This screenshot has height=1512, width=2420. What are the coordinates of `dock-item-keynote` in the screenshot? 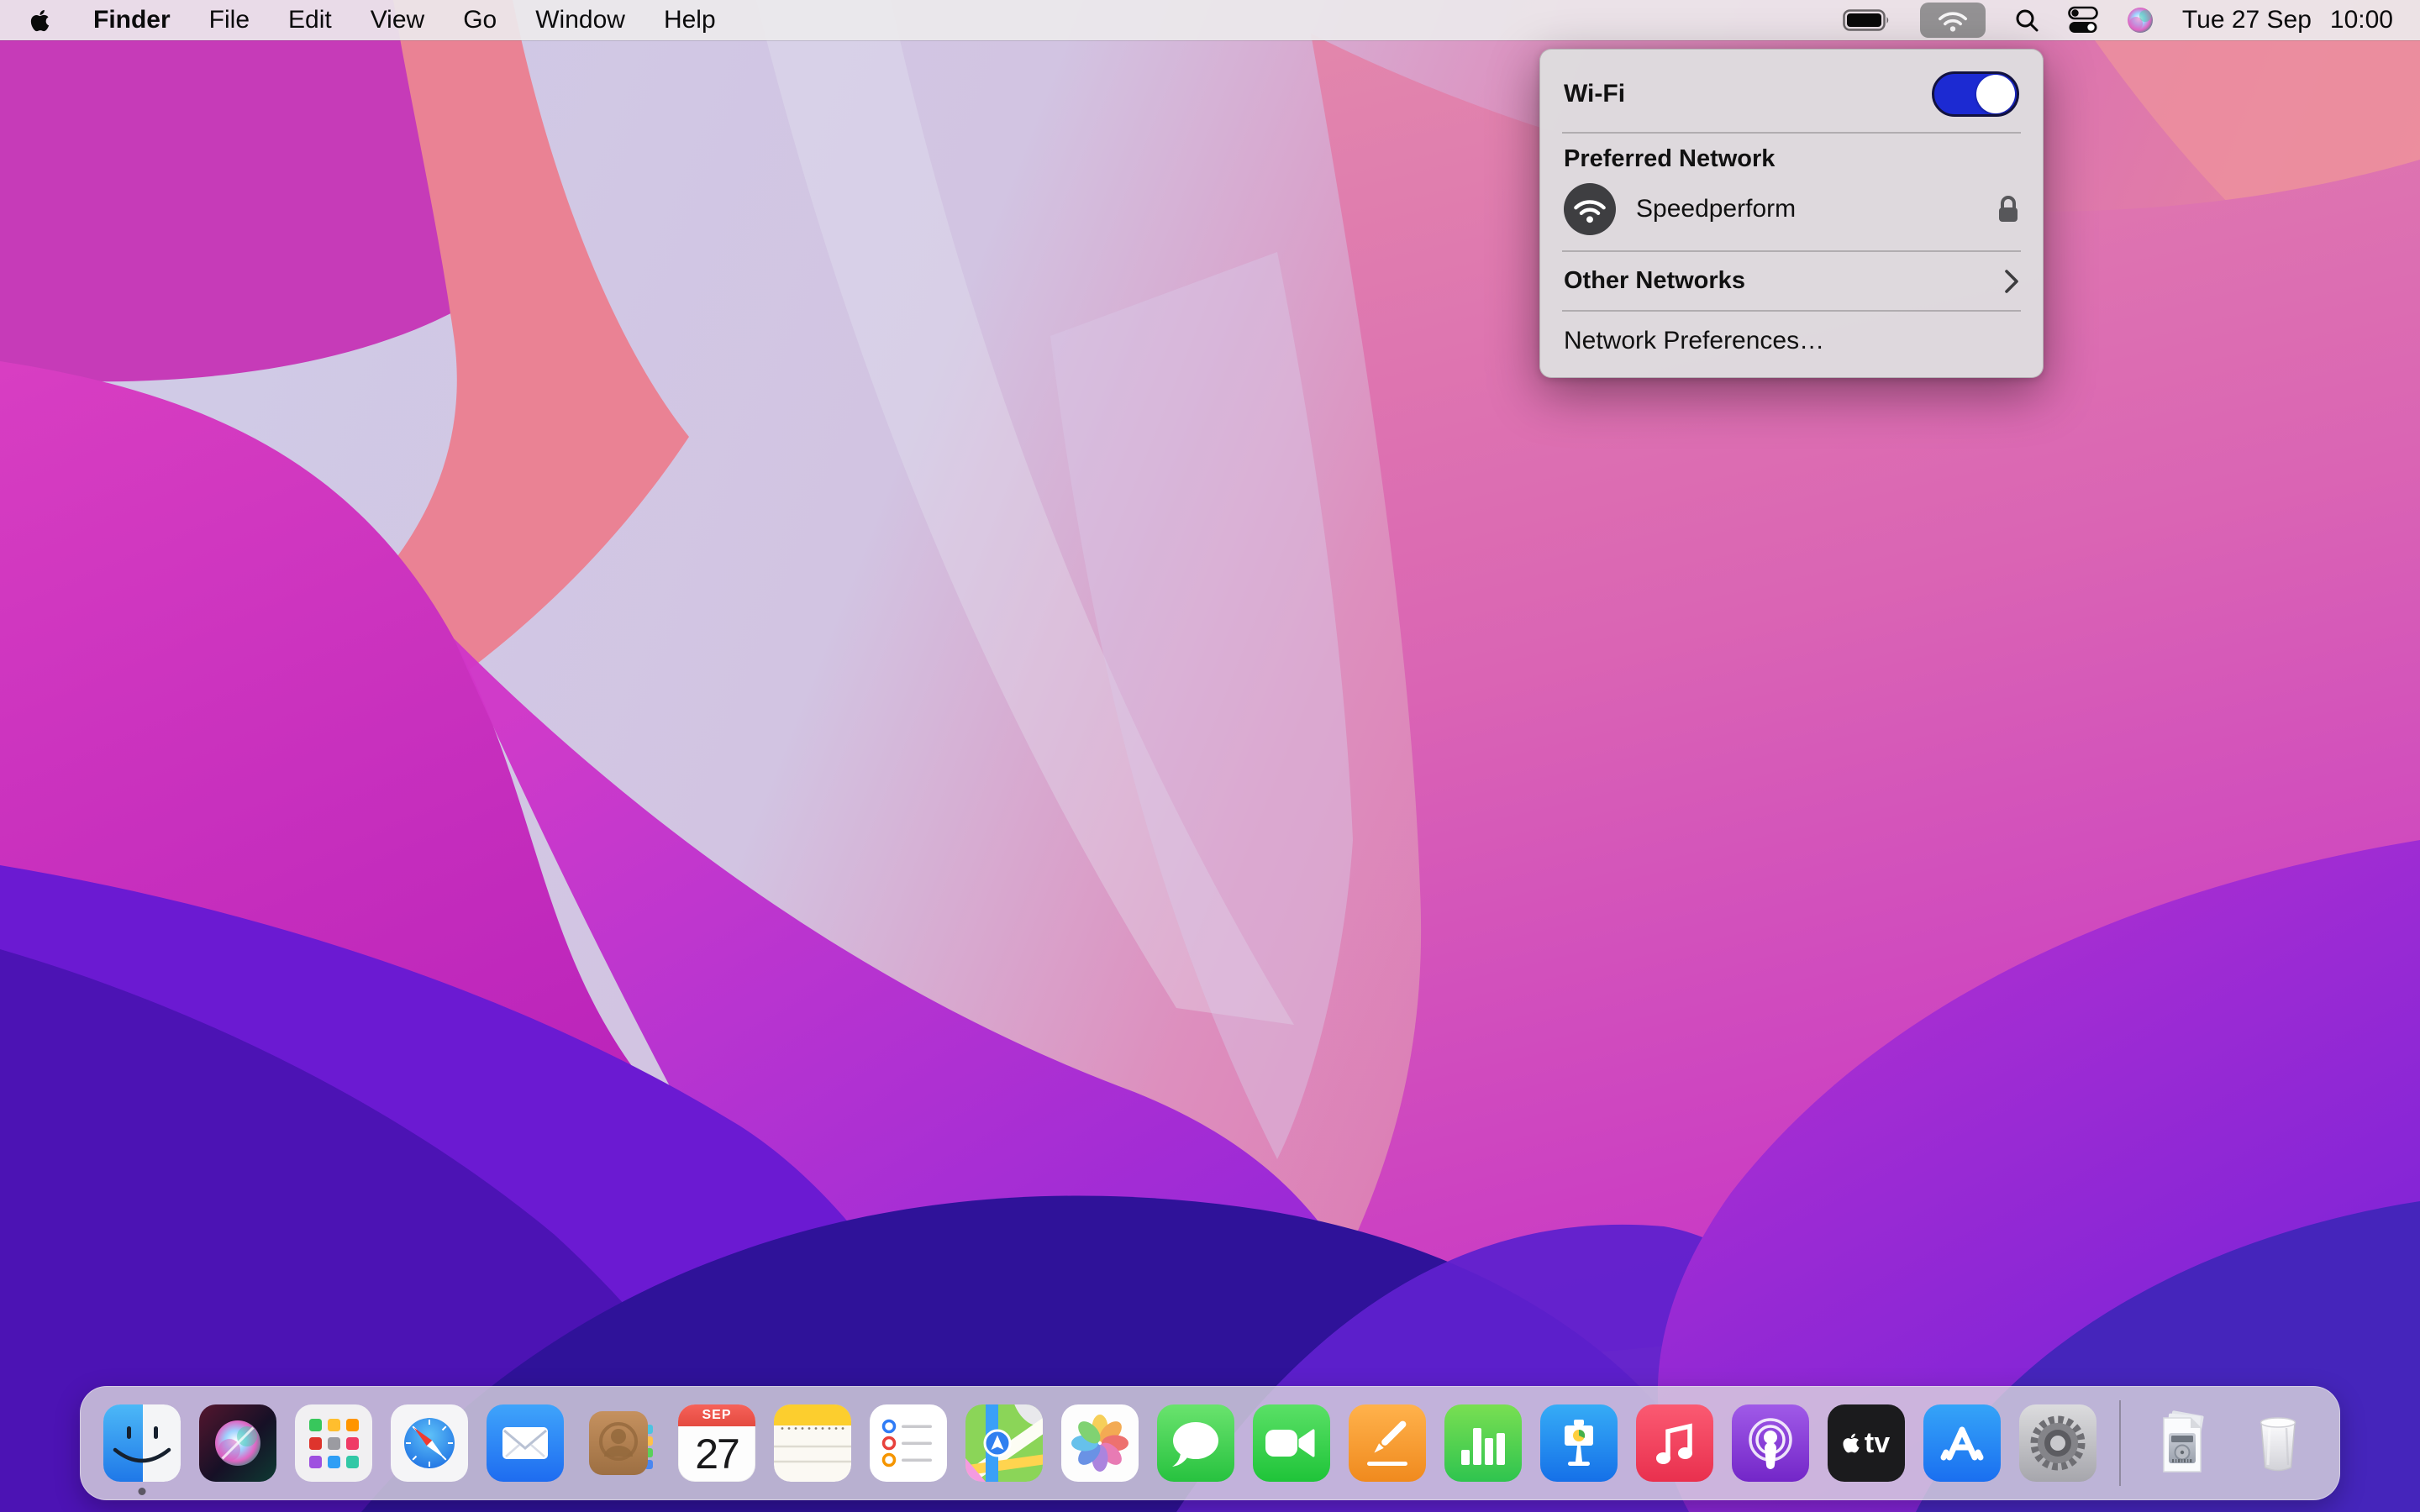 It's located at (1579, 1443).